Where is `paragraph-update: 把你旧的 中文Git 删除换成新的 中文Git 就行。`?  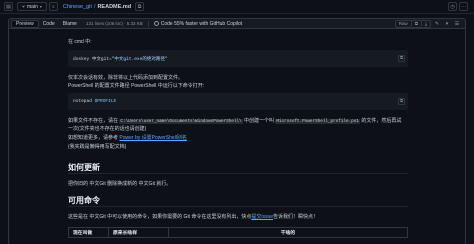
paragraph-update: 把你旧的 中文Git 删除换成新的 中文Git 就行。 is located at coordinates (120, 184).